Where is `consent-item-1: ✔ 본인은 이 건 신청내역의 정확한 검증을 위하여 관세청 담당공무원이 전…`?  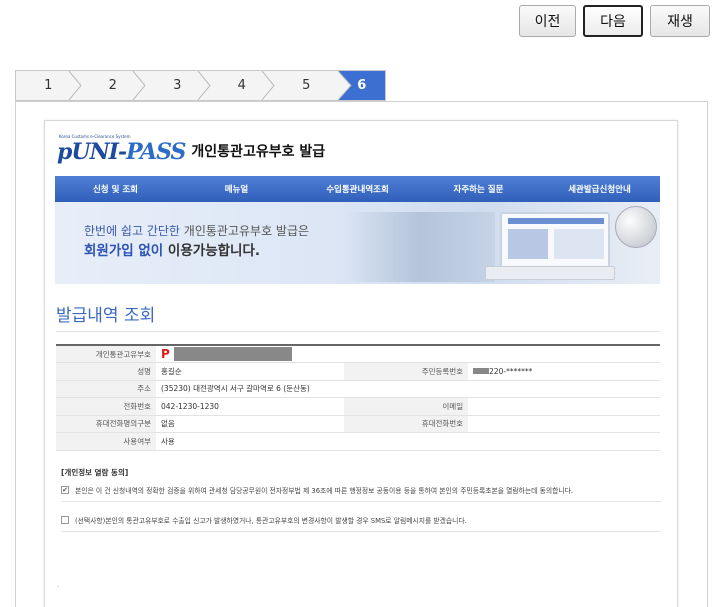
consent-item-1: ✔ 본인은 이 건 신청내역의 정확한 검증을 위하여 관세청 담당공무원이 전… is located at coordinates (361, 490).